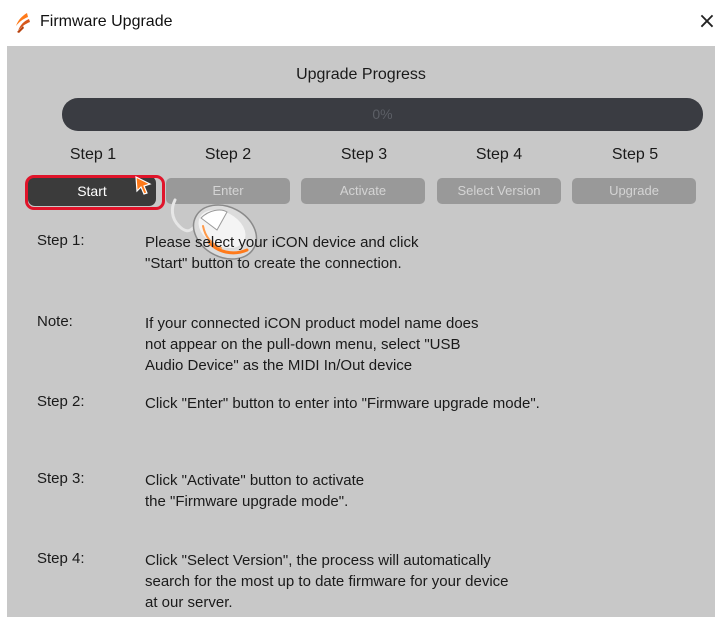 The width and height of the screenshot is (722, 617). Describe the element at coordinates (61, 478) in the screenshot. I see `instruction-label-step-3: Step 3:` at that location.